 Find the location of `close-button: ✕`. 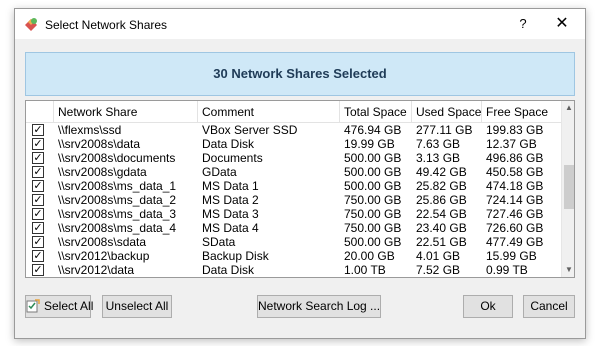

close-button: ✕ is located at coordinates (562, 24).